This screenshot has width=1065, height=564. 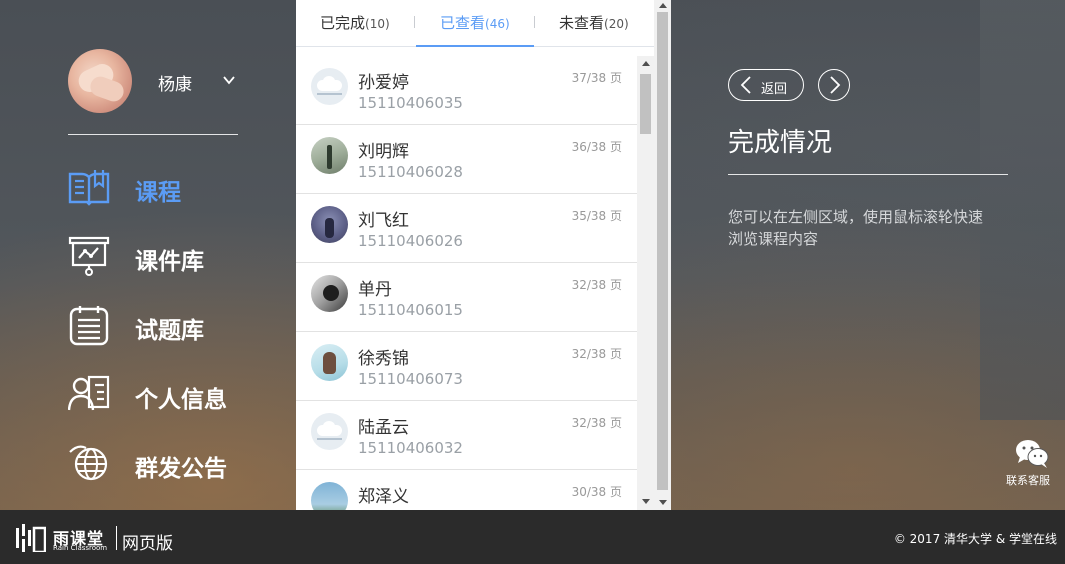 I want to click on rain-classroom-logo-icon, so click(x=31, y=538).